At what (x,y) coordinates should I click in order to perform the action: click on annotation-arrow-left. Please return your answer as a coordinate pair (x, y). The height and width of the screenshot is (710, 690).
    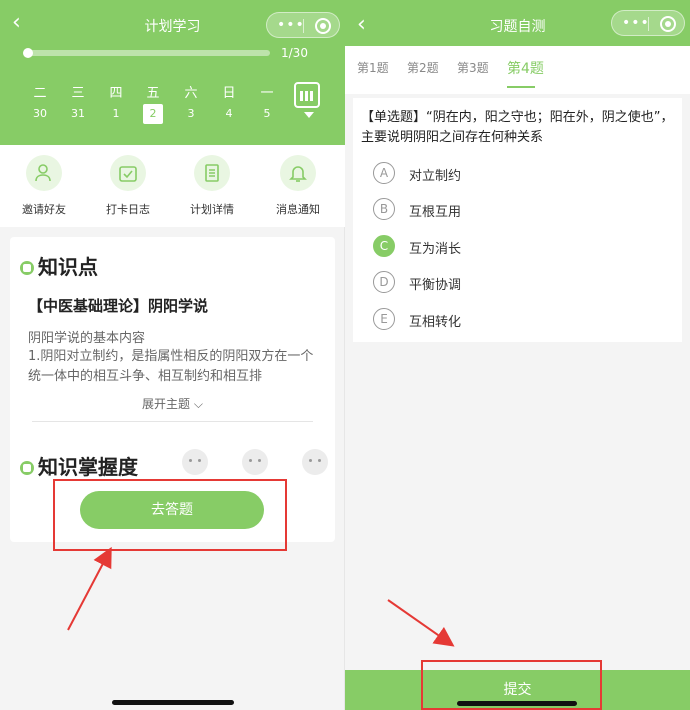
    Looking at the image, I should click on (89, 588).